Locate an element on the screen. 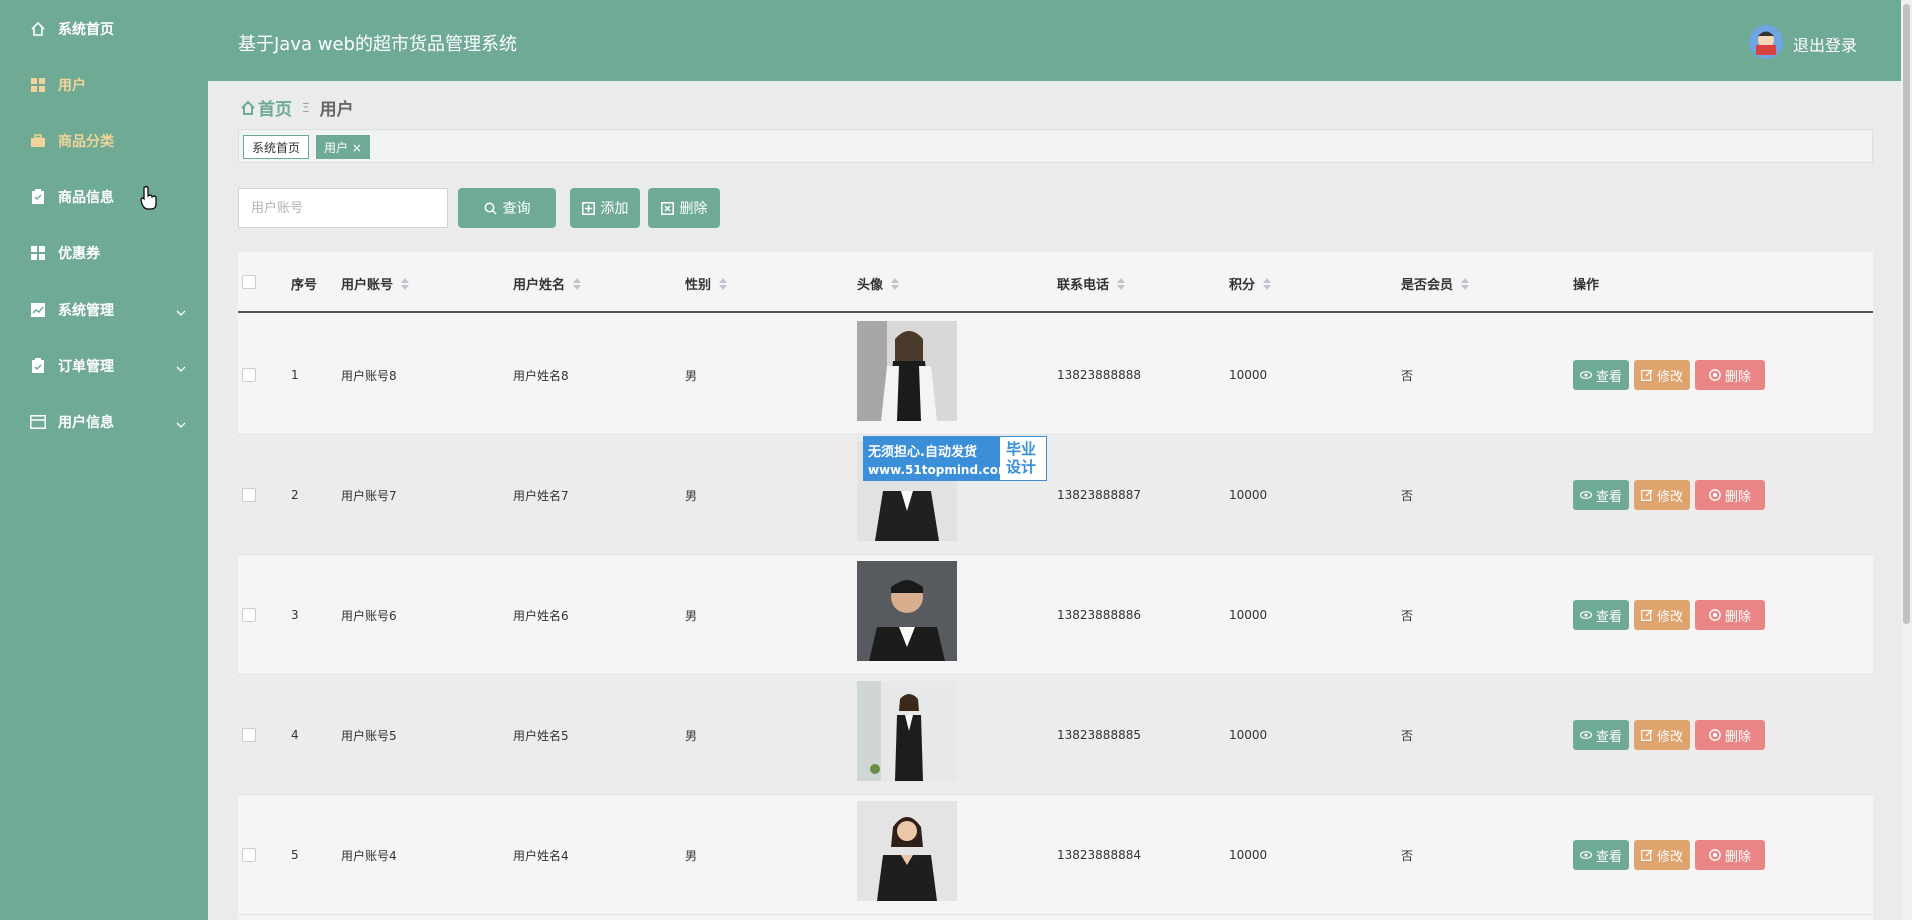 The width and height of the screenshot is (1912, 920). col-gender-label: 性别 is located at coordinates (698, 285).